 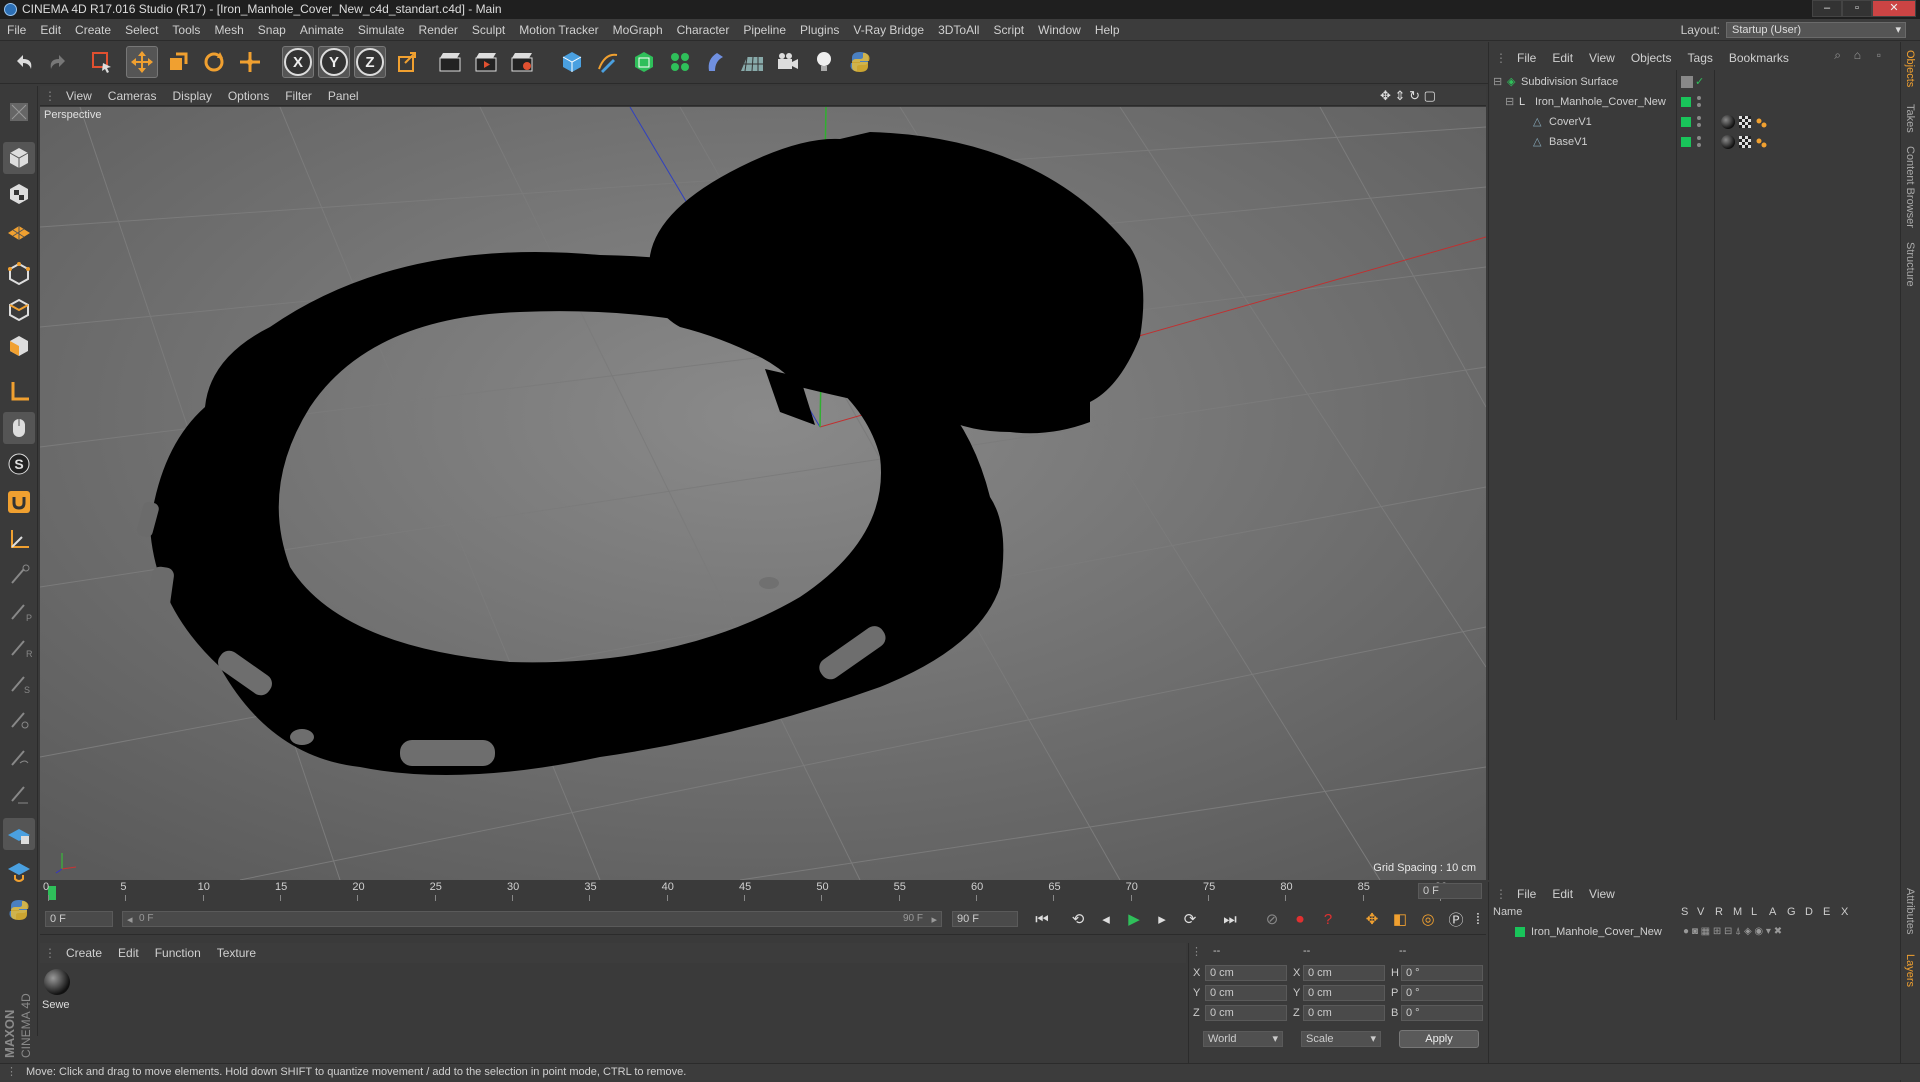 What do you see at coordinates (763, 891) in the screenshot?
I see `timeline-ruler: 051015202530354045505560657075808590 0 F` at bounding box center [763, 891].